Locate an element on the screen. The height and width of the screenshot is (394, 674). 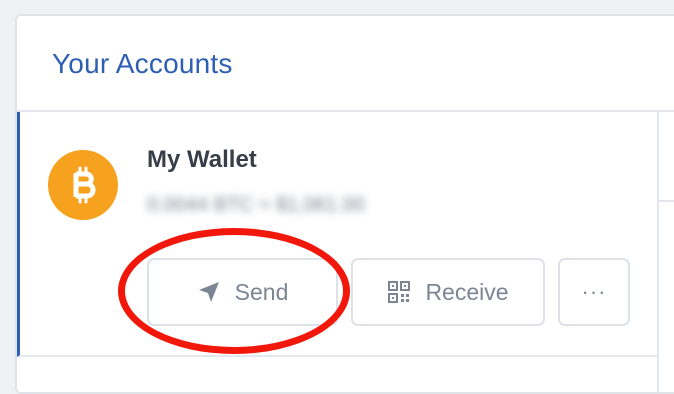
receive-button: Receive is located at coordinates (448, 292).